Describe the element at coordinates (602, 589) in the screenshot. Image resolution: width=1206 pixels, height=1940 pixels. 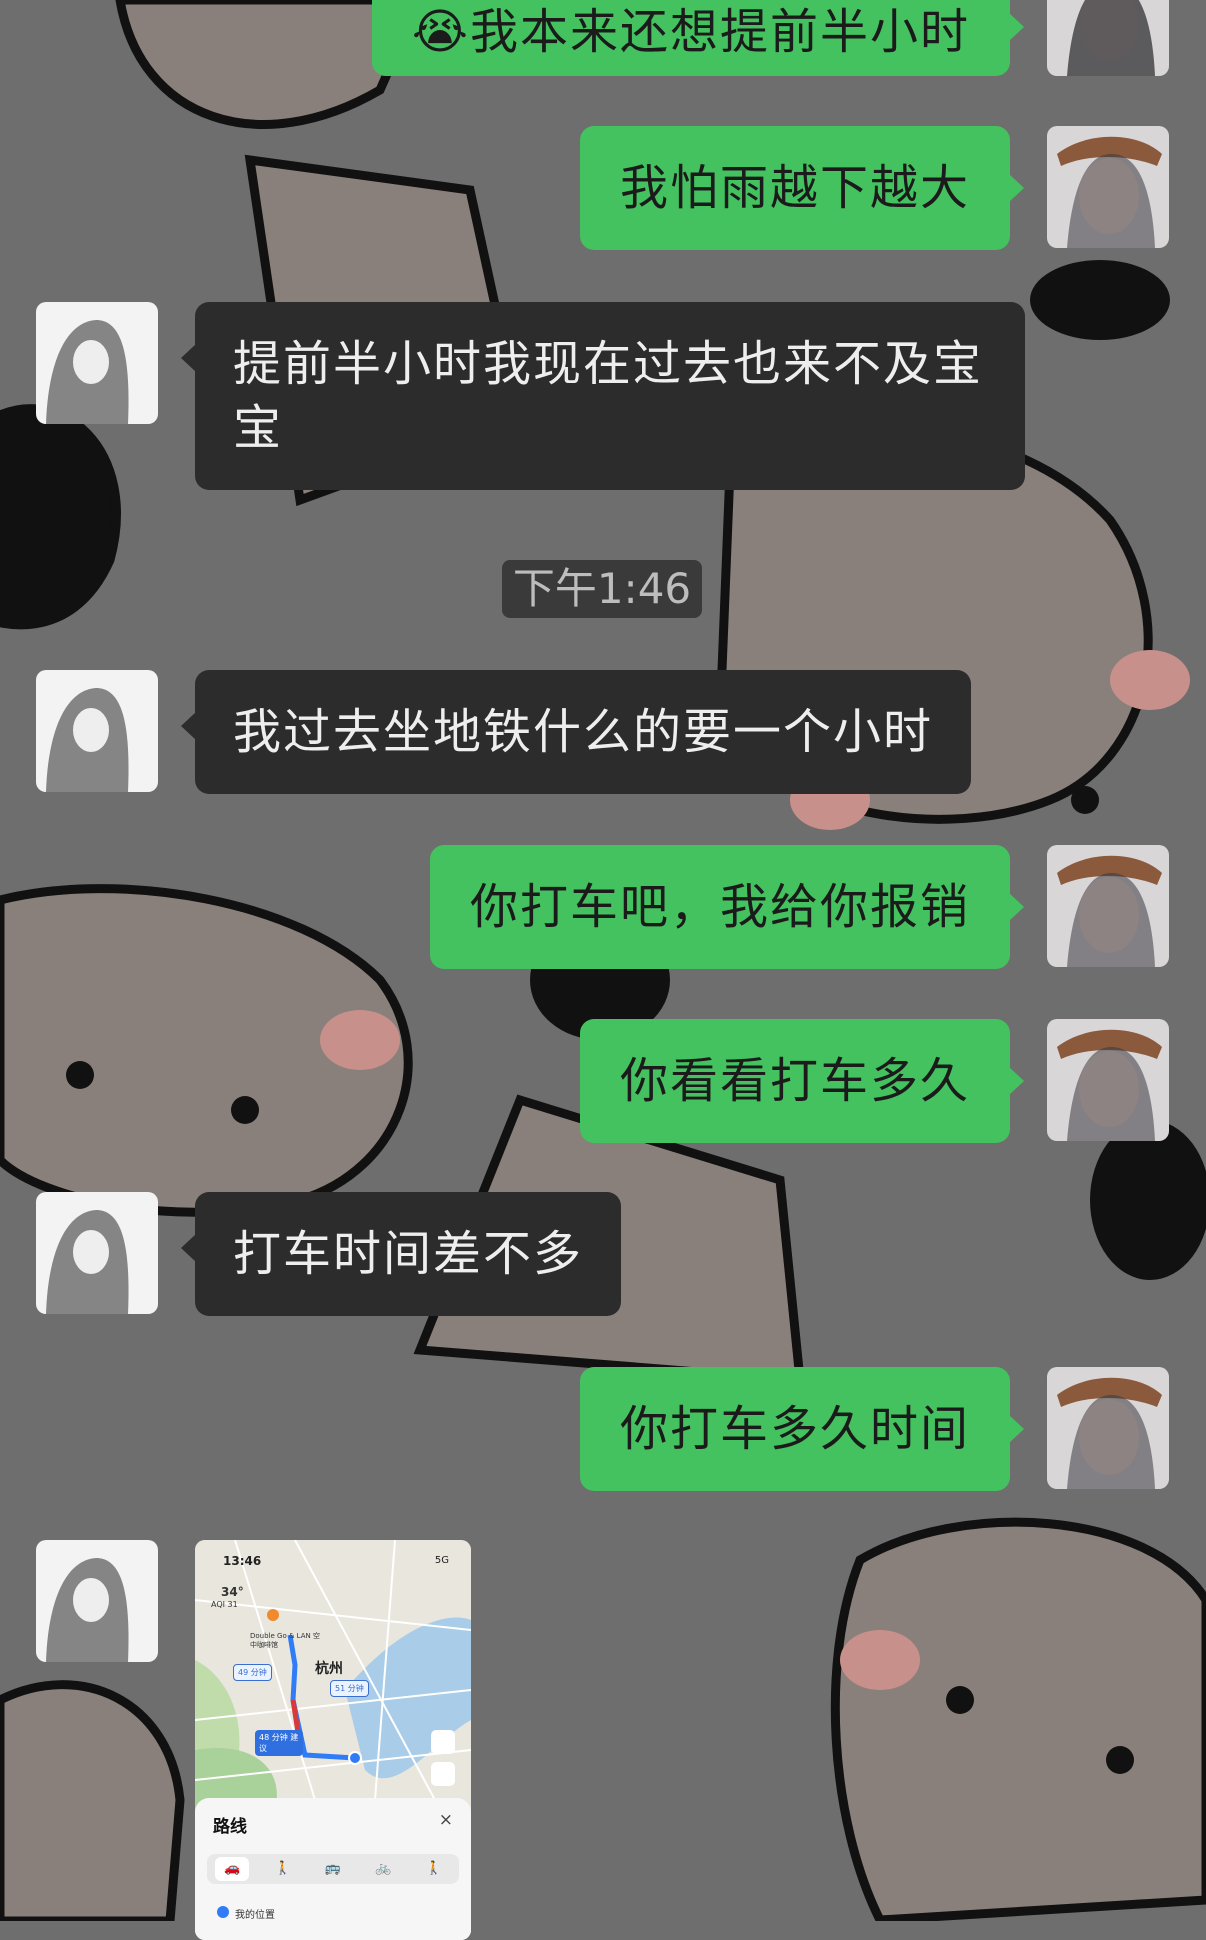
I see `chat-timestamp: 下午1:46` at that location.